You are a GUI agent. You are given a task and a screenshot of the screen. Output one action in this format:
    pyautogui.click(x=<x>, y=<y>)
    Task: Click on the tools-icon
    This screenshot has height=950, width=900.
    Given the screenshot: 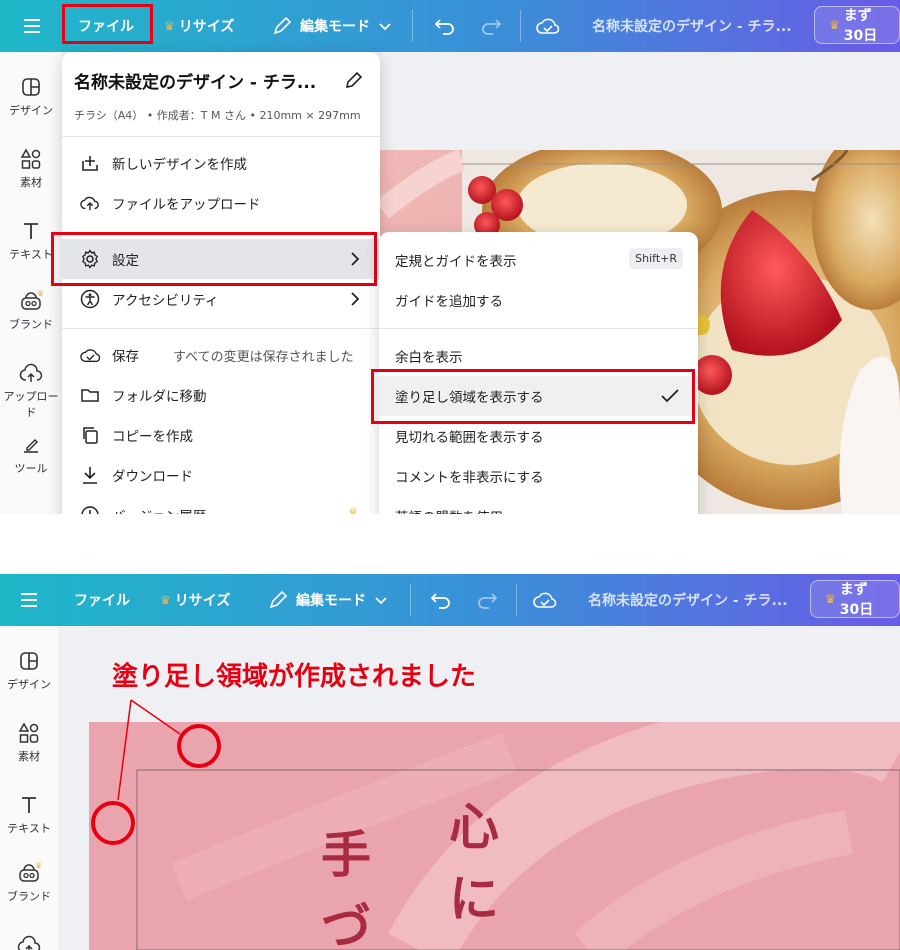 What is the action you would take?
    pyautogui.click(x=31, y=445)
    